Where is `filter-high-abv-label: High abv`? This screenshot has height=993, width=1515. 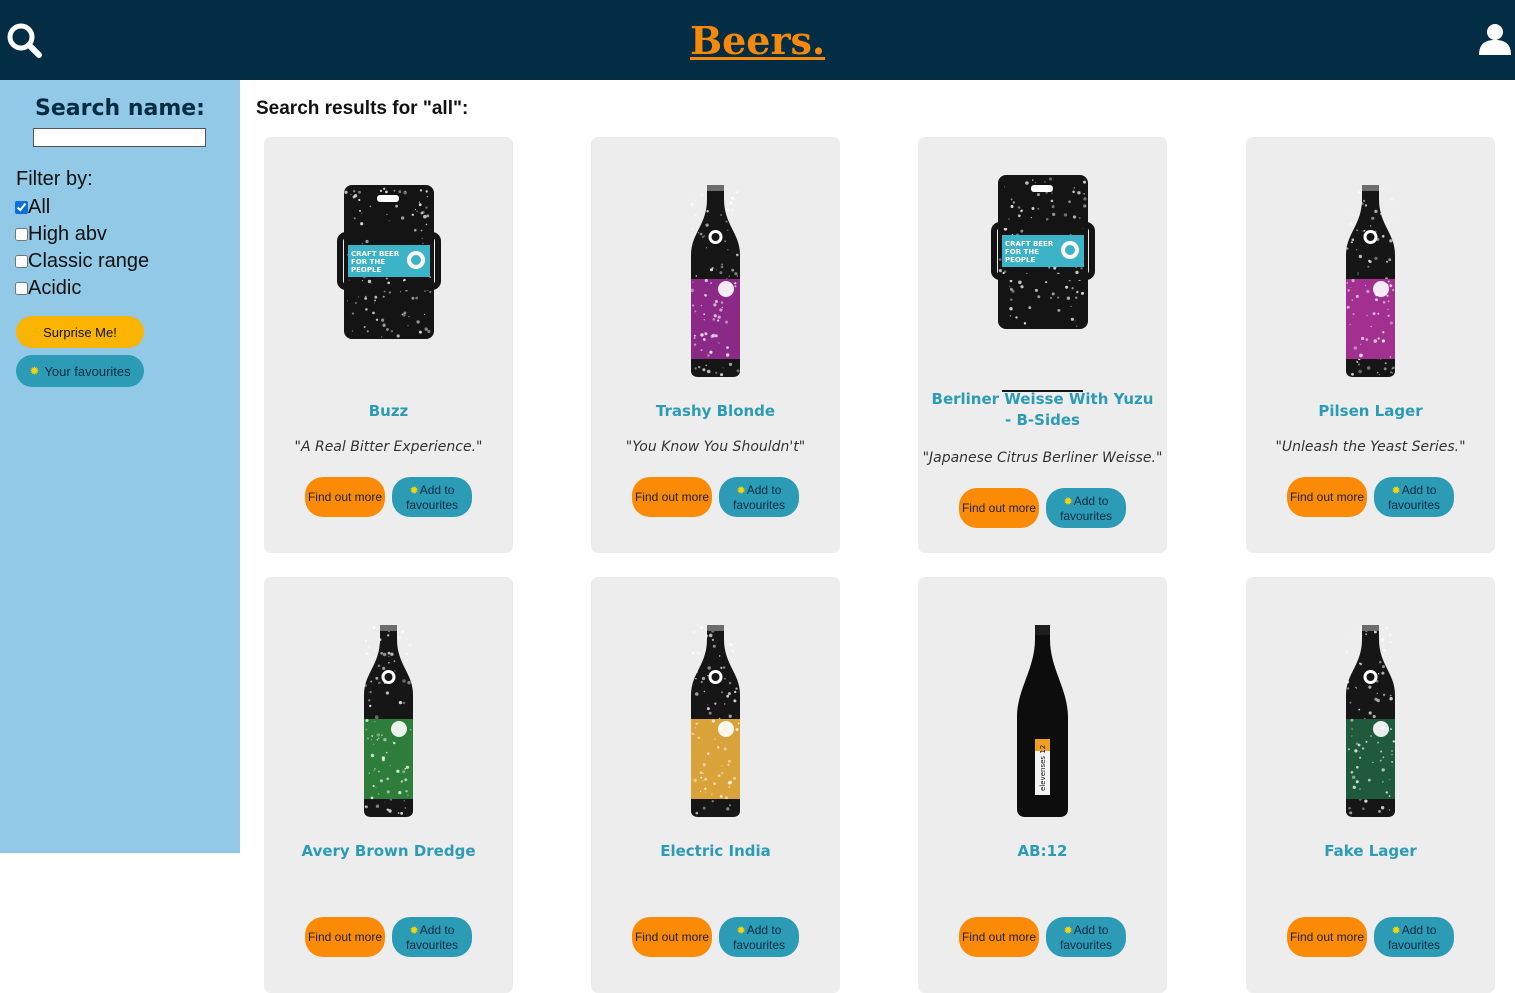
filter-high-abv-label: High abv is located at coordinates (67, 234).